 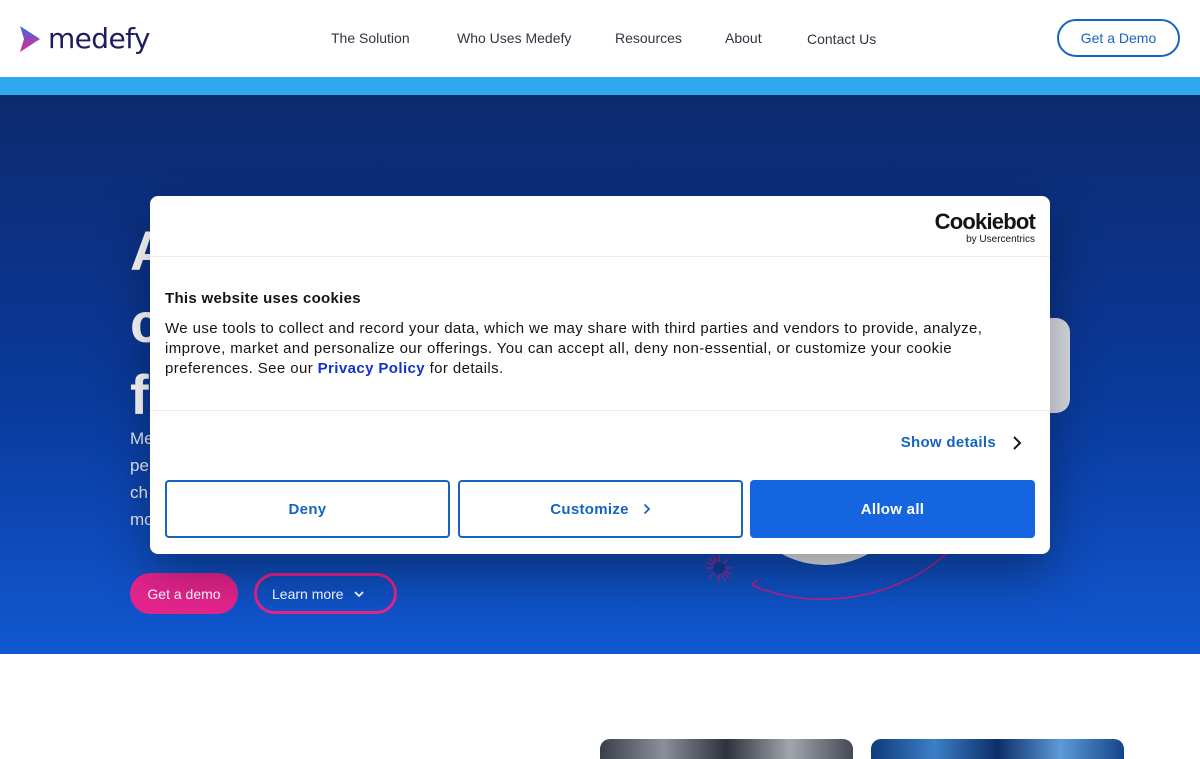 What do you see at coordinates (1000, 239) in the screenshot?
I see `cookiebot-brand-sub: by Usercentrics` at bounding box center [1000, 239].